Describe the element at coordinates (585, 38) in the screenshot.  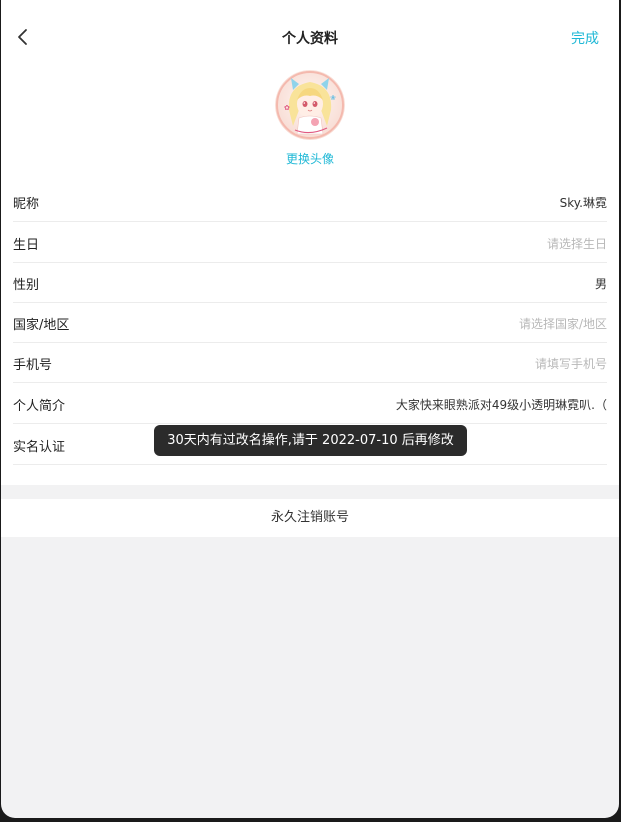
I see `done-button: 完成` at that location.